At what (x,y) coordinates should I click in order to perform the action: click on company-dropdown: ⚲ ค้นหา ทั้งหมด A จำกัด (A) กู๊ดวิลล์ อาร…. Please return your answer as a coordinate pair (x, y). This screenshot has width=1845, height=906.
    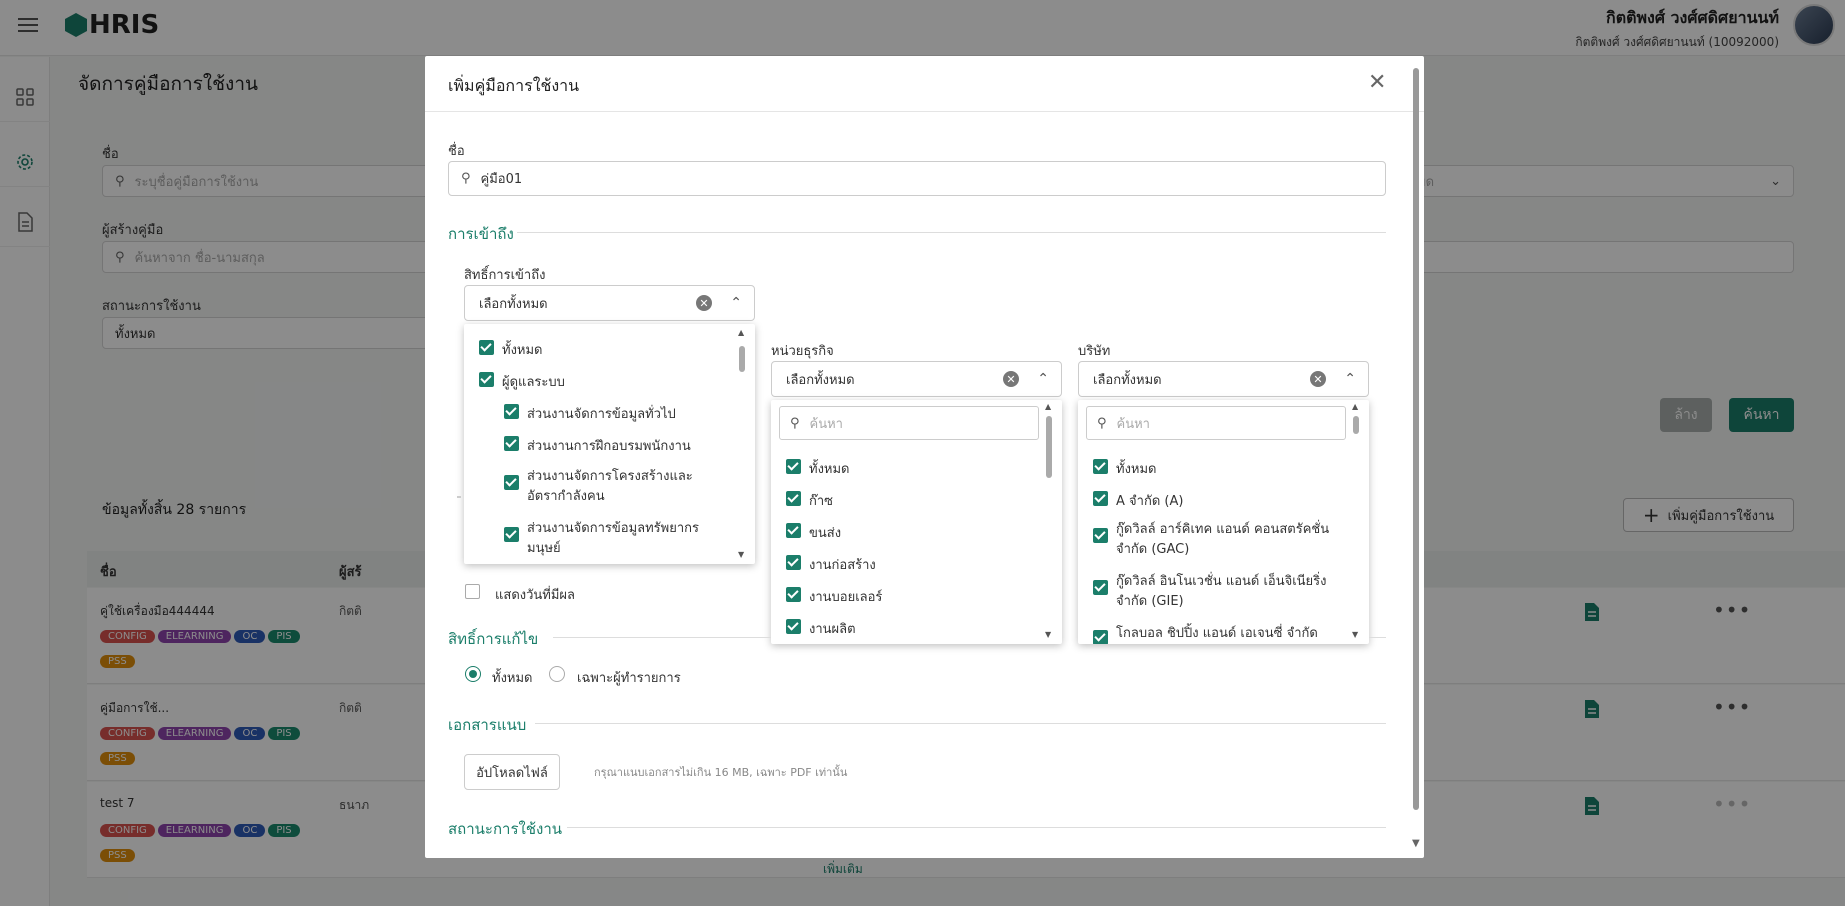
    Looking at the image, I should click on (1223, 522).